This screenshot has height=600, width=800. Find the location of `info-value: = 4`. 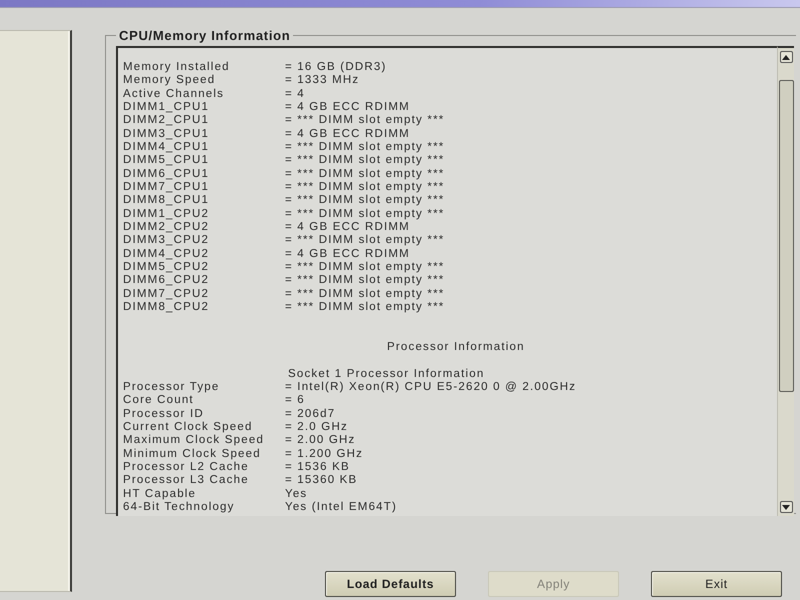

info-value: = 4 is located at coordinates (295, 94).